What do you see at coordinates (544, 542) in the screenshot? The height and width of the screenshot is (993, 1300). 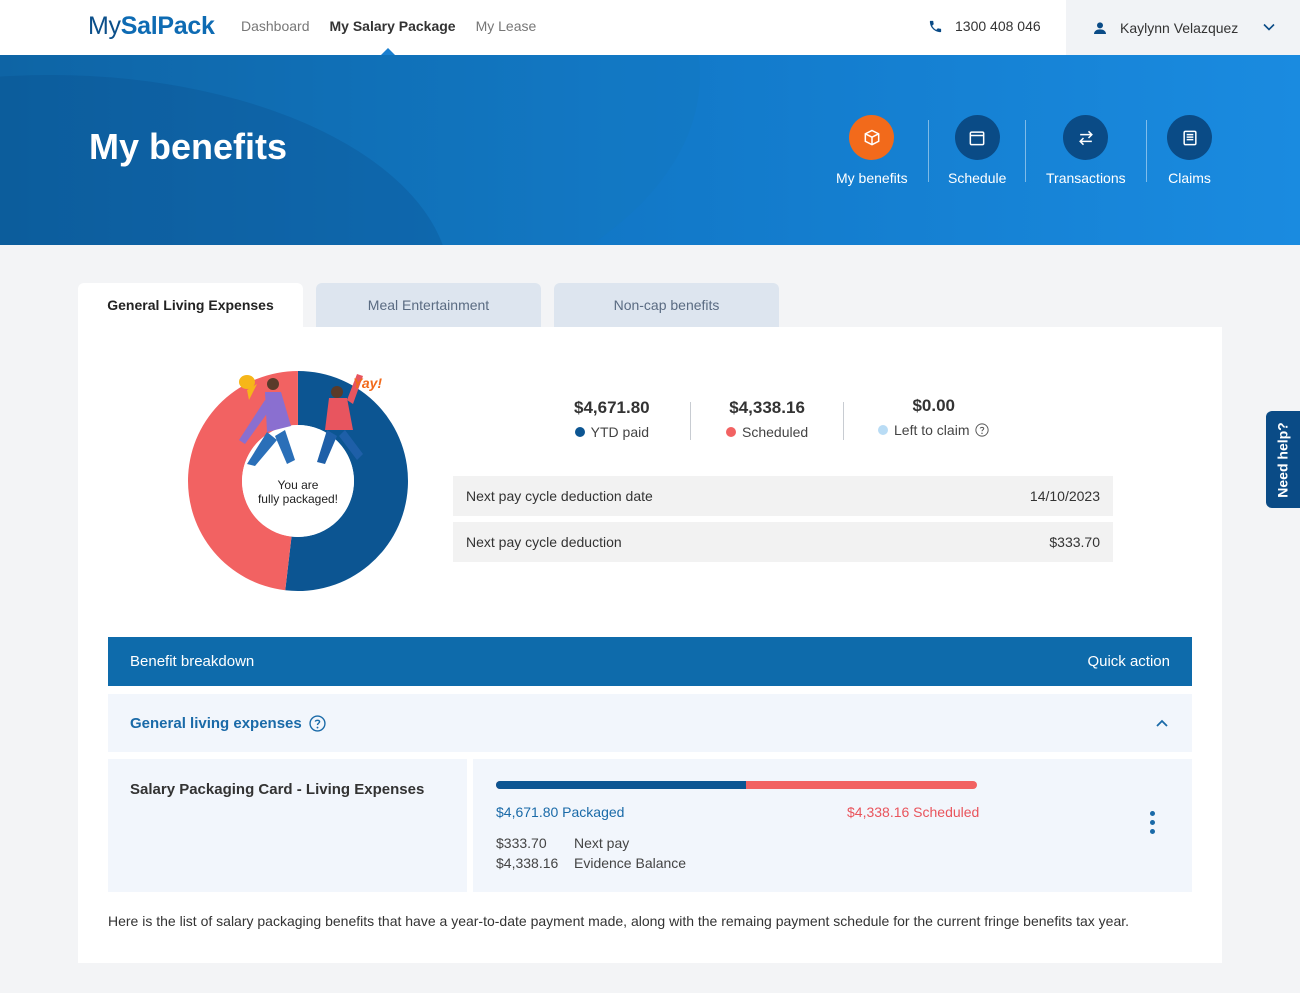 I see `info-label: Next pay cycle deduction` at bounding box center [544, 542].